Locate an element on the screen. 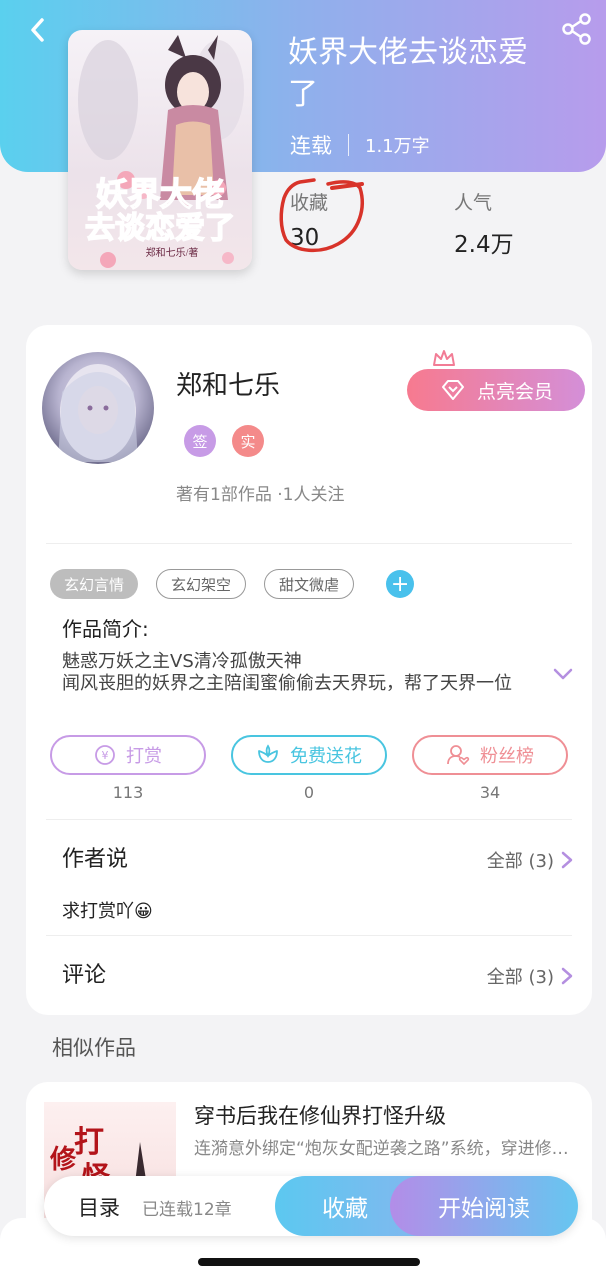 This screenshot has height=1280, width=606. author-badges: 签 实 is located at coordinates (224, 441).